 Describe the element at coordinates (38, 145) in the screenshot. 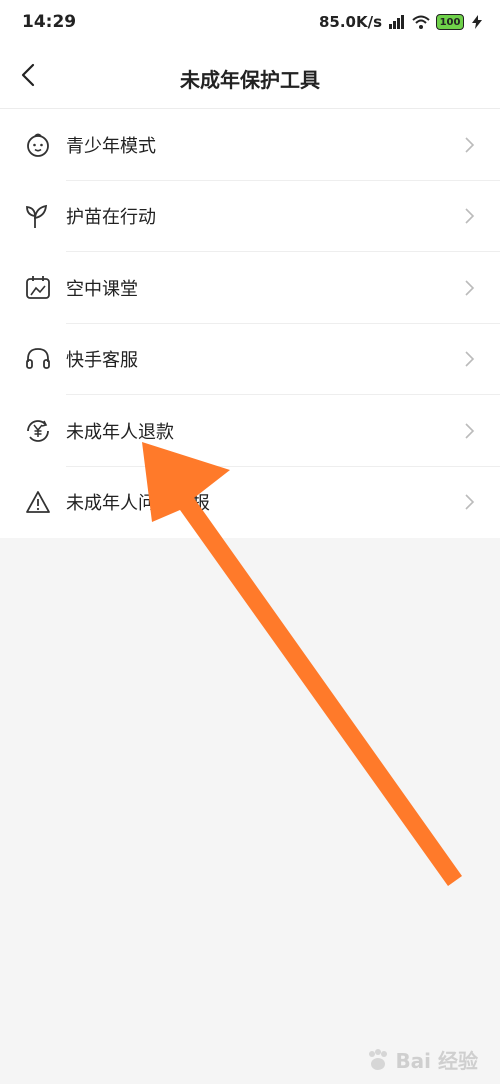

I see `child-face-icon` at that location.